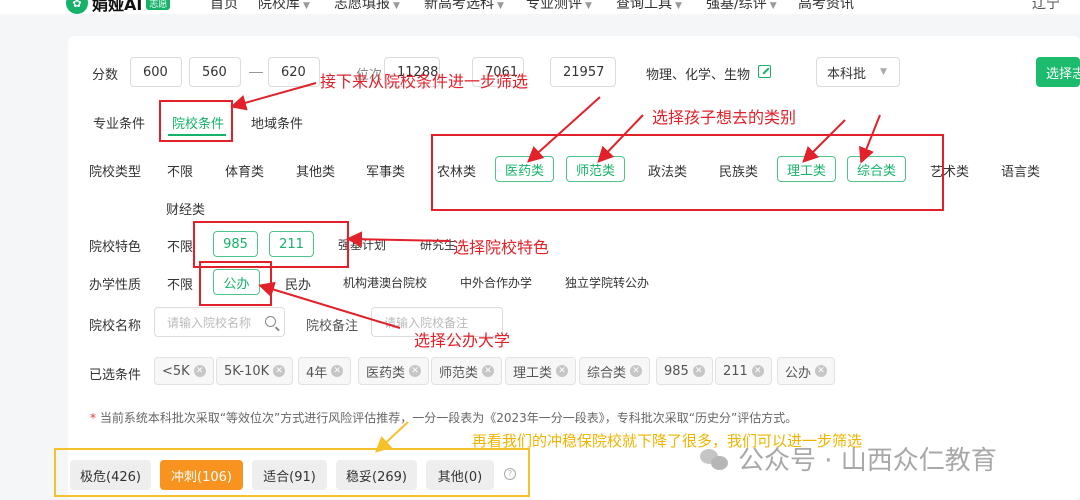 The height and width of the screenshot is (500, 1080). I want to click on annotation-text: 选择孩子想去的类别, so click(724, 117).